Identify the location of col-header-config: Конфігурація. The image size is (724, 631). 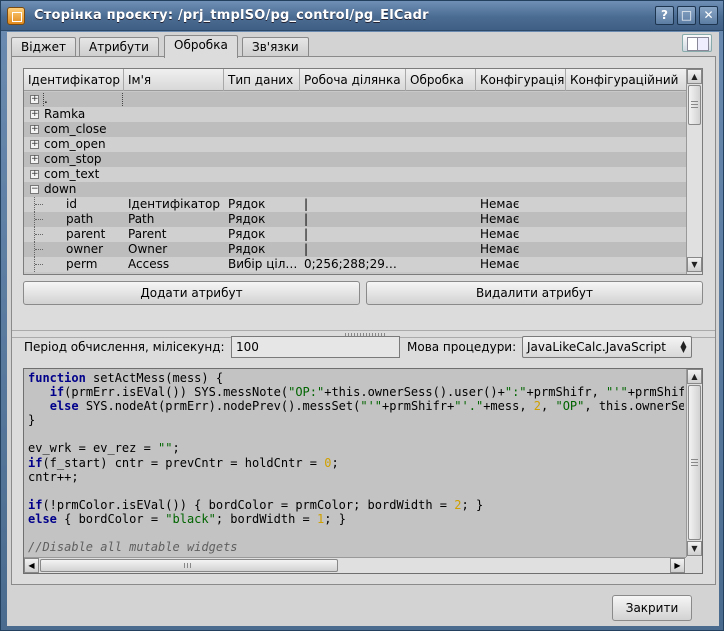
(521, 80).